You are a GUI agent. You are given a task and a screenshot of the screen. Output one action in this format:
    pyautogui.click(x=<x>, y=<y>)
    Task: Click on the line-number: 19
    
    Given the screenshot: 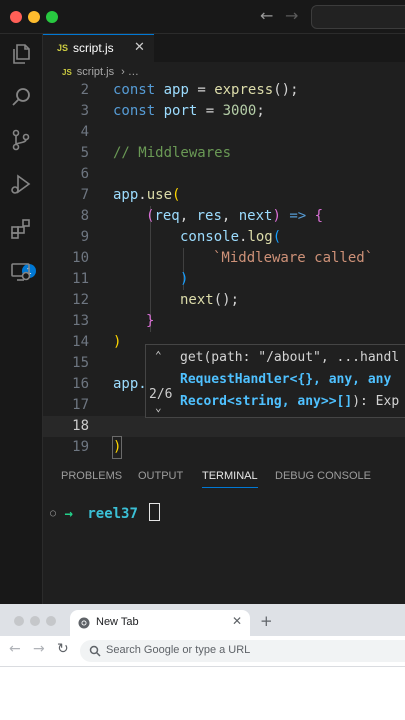 What is the action you would take?
    pyautogui.click(x=80, y=447)
    